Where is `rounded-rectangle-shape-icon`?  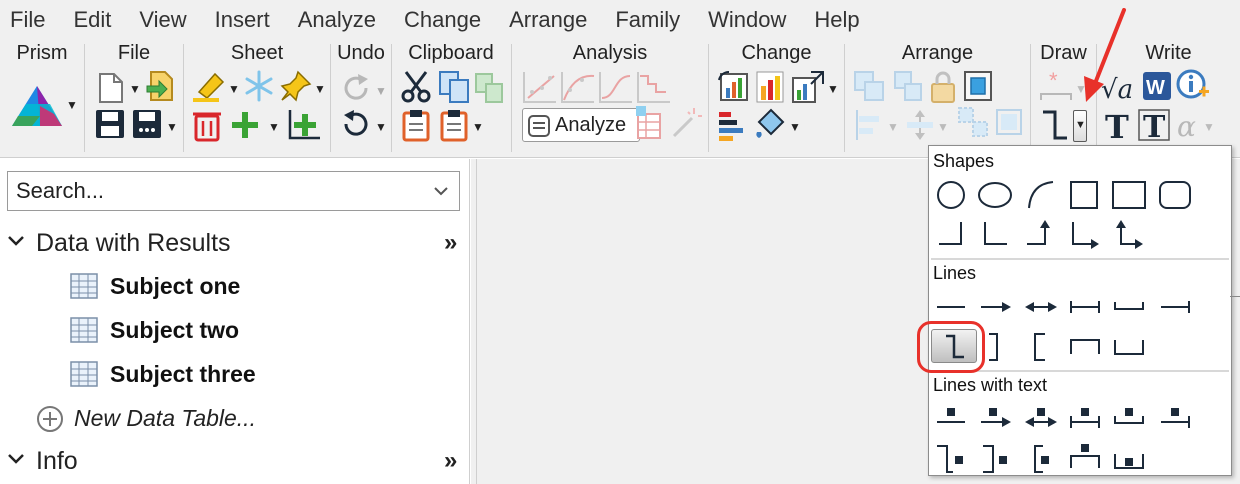 rounded-rectangle-shape-icon is located at coordinates (1175, 195).